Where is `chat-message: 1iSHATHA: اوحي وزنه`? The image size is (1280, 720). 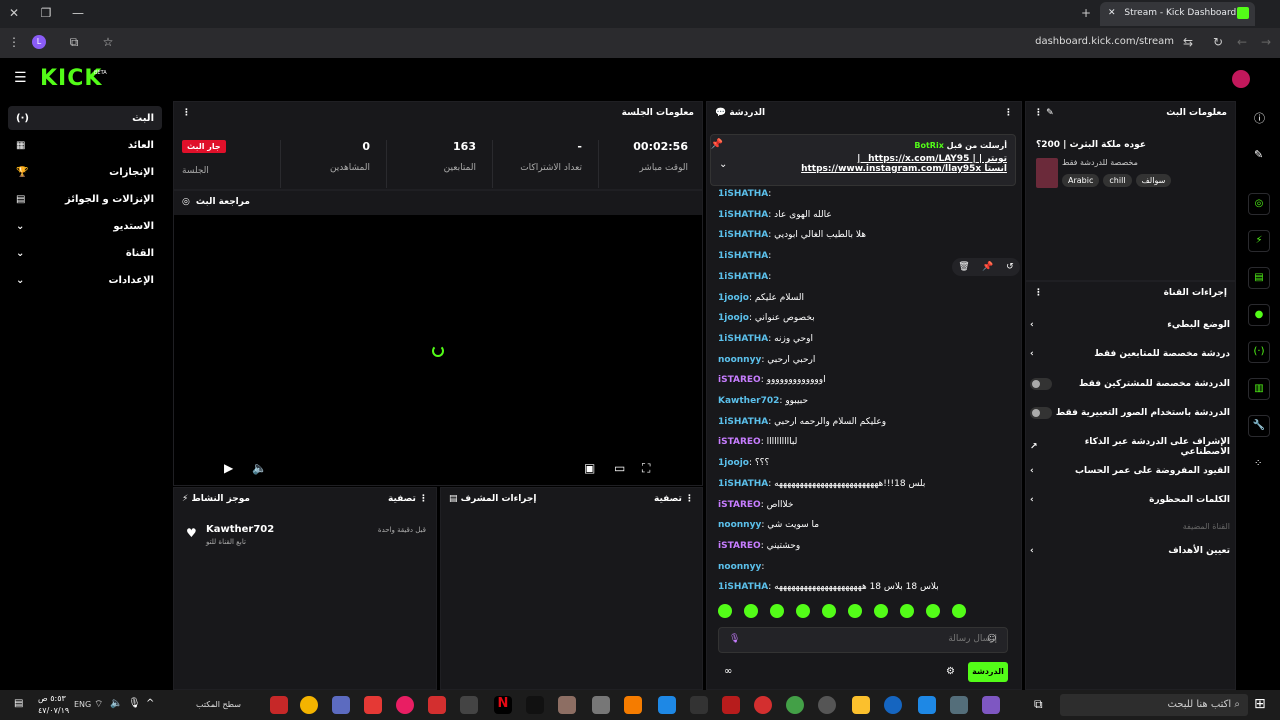 chat-message: 1iSHATHA: اوحي وزنه is located at coordinates (765, 339).